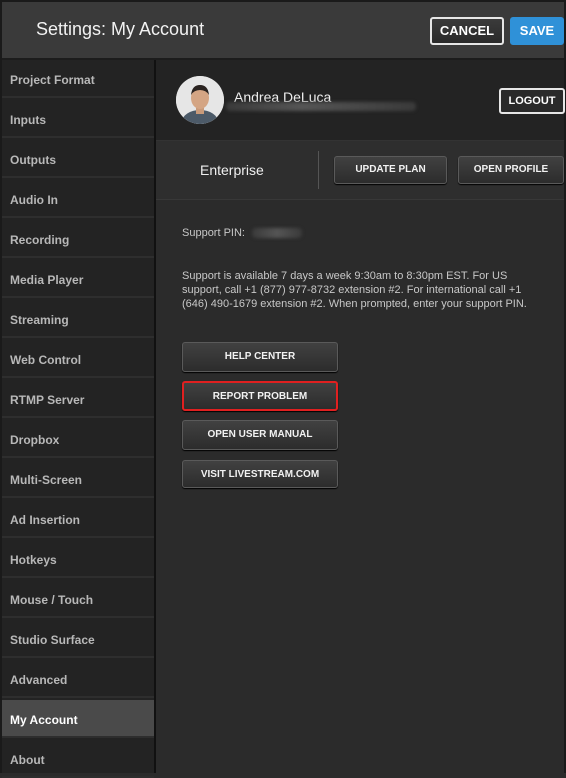  Describe the element at coordinates (467, 31) in the screenshot. I see `cancel-button: CANCEL` at that location.